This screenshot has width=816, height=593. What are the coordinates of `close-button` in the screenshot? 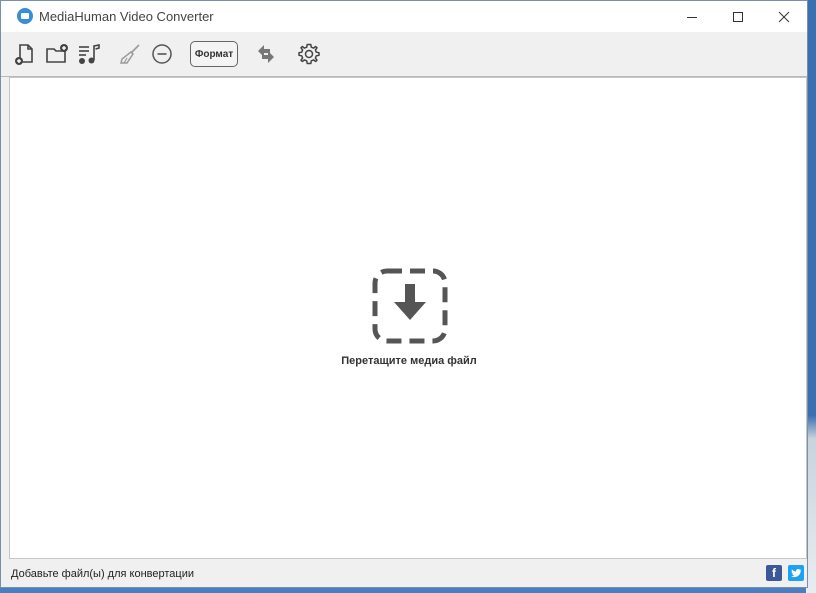 It's located at (784, 16).